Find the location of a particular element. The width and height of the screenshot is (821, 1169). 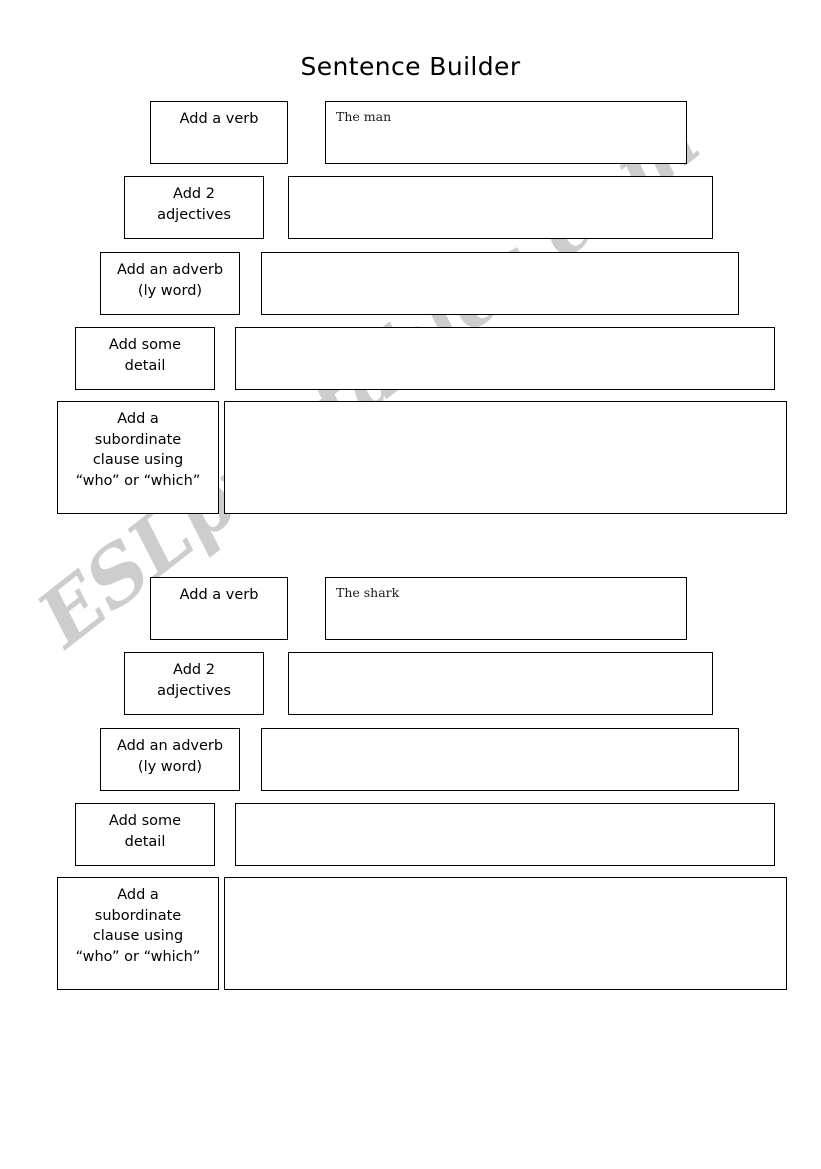

sentence-builder-row: Add a verb The shark is located at coordinates (410, 608).